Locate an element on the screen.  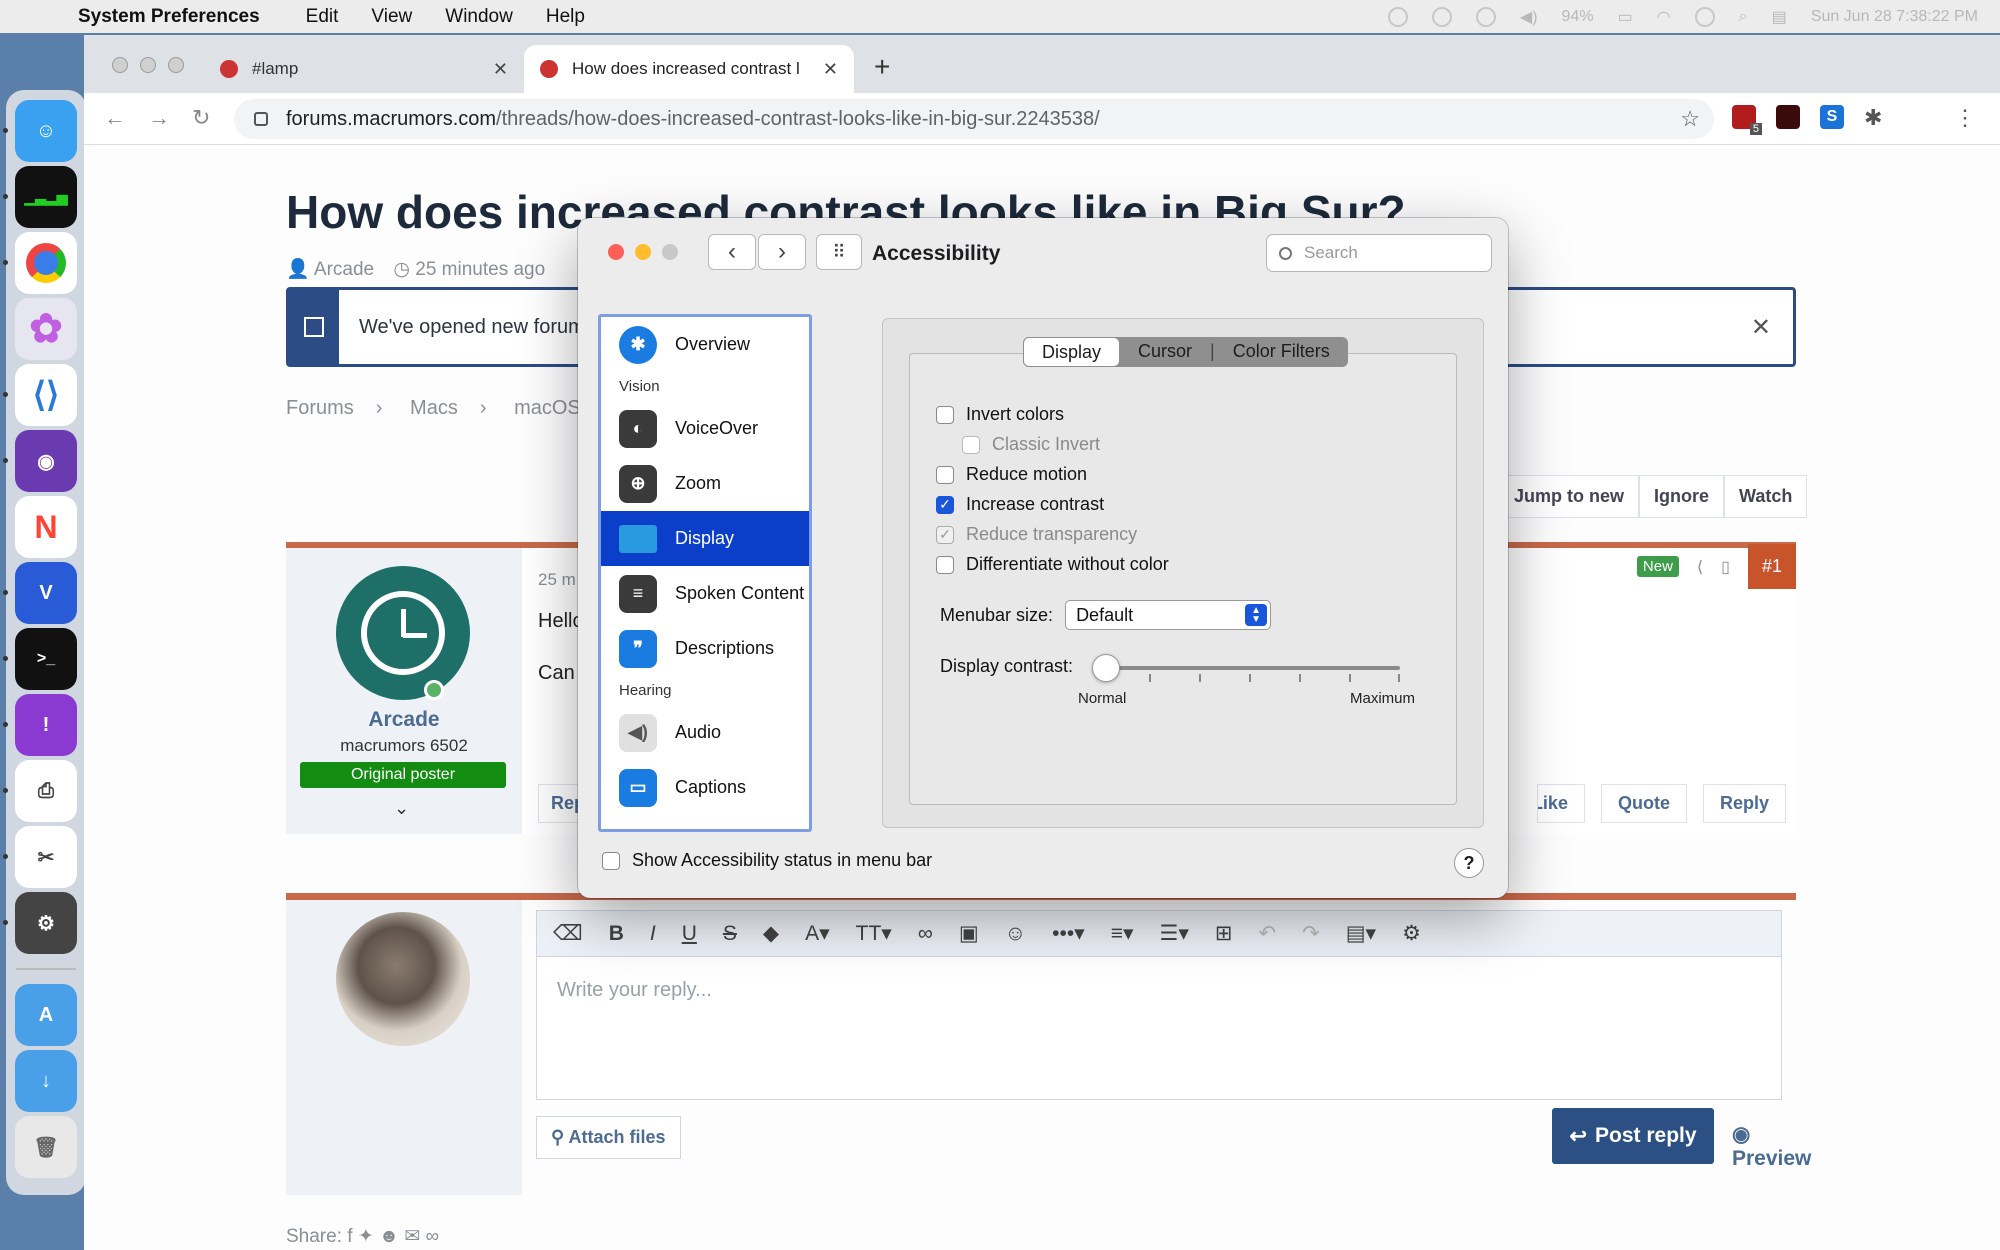
forward-icon: → is located at coordinates (159, 118).